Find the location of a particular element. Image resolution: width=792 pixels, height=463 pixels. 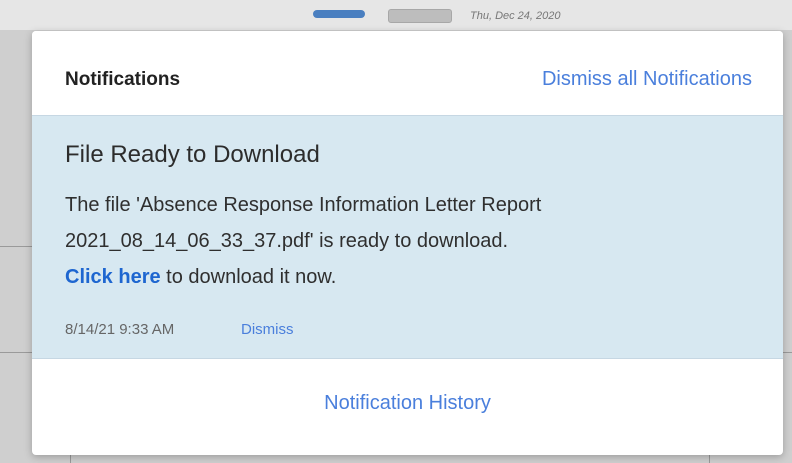

notification-title: File Ready to Download is located at coordinates (192, 154).